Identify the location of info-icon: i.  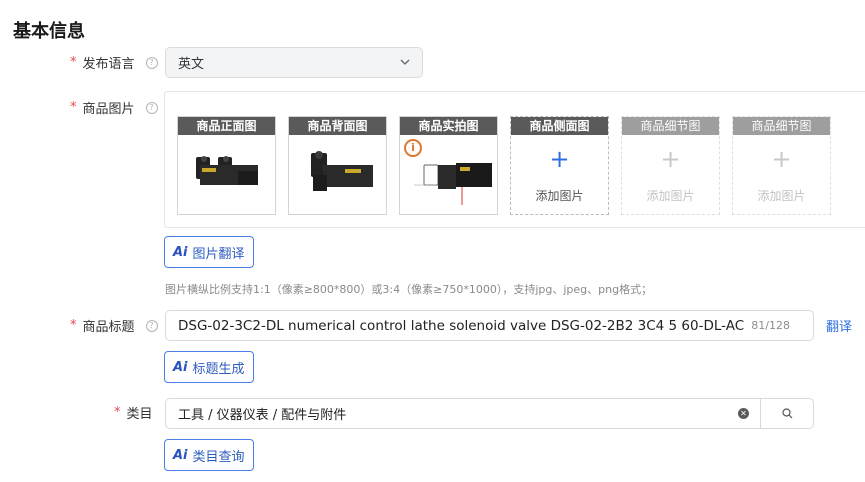
(413, 148).